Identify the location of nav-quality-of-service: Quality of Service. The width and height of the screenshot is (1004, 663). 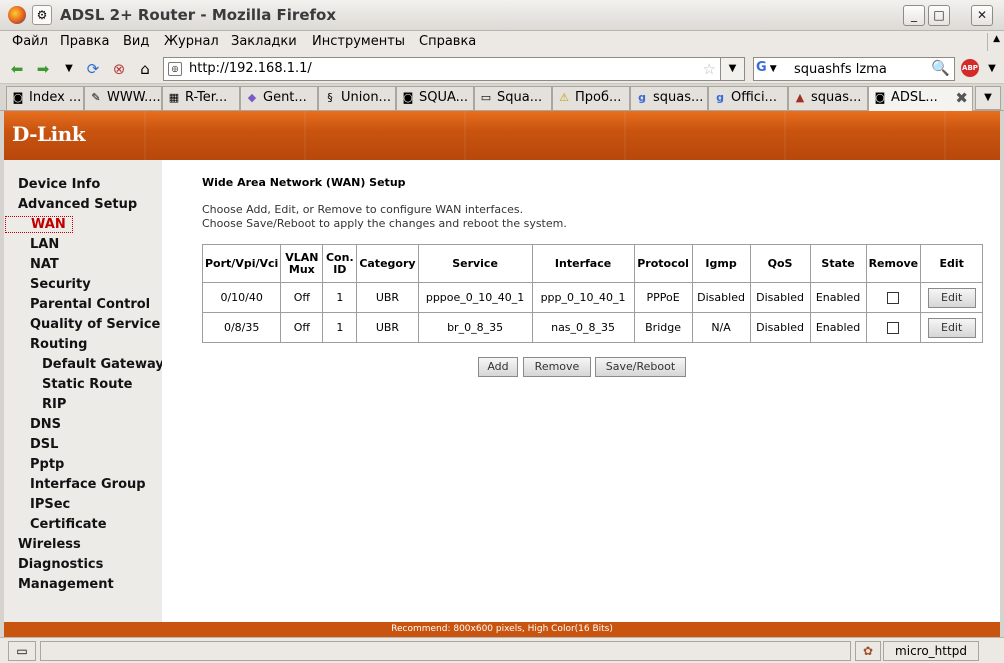
(95, 324).